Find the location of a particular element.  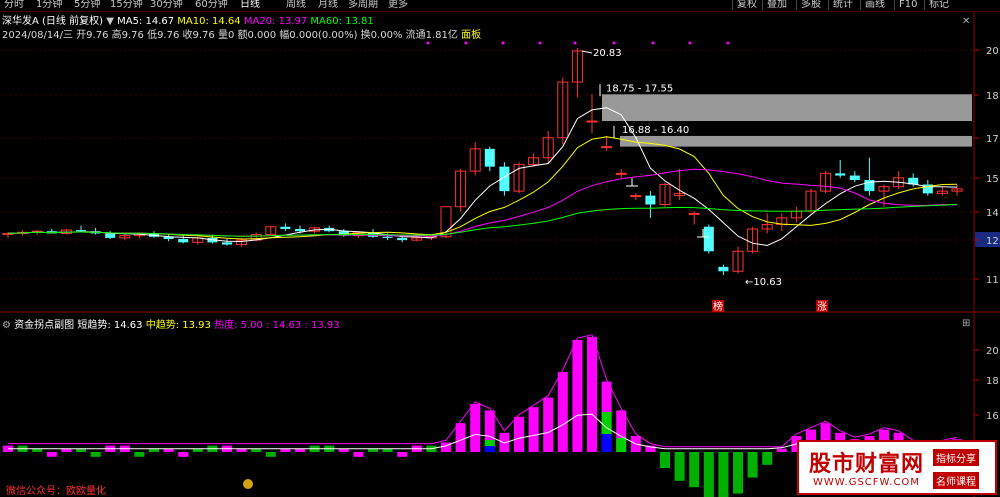

tab-timeframe-2: 5分钟 is located at coordinates (87, 5).